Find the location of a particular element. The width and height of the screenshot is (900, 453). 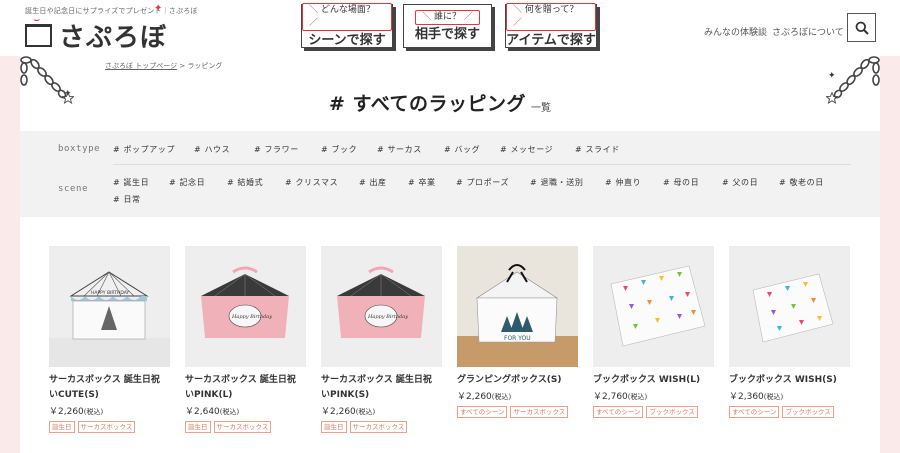

circus-box-pink-photo: Happy Birthday is located at coordinates (245, 306).